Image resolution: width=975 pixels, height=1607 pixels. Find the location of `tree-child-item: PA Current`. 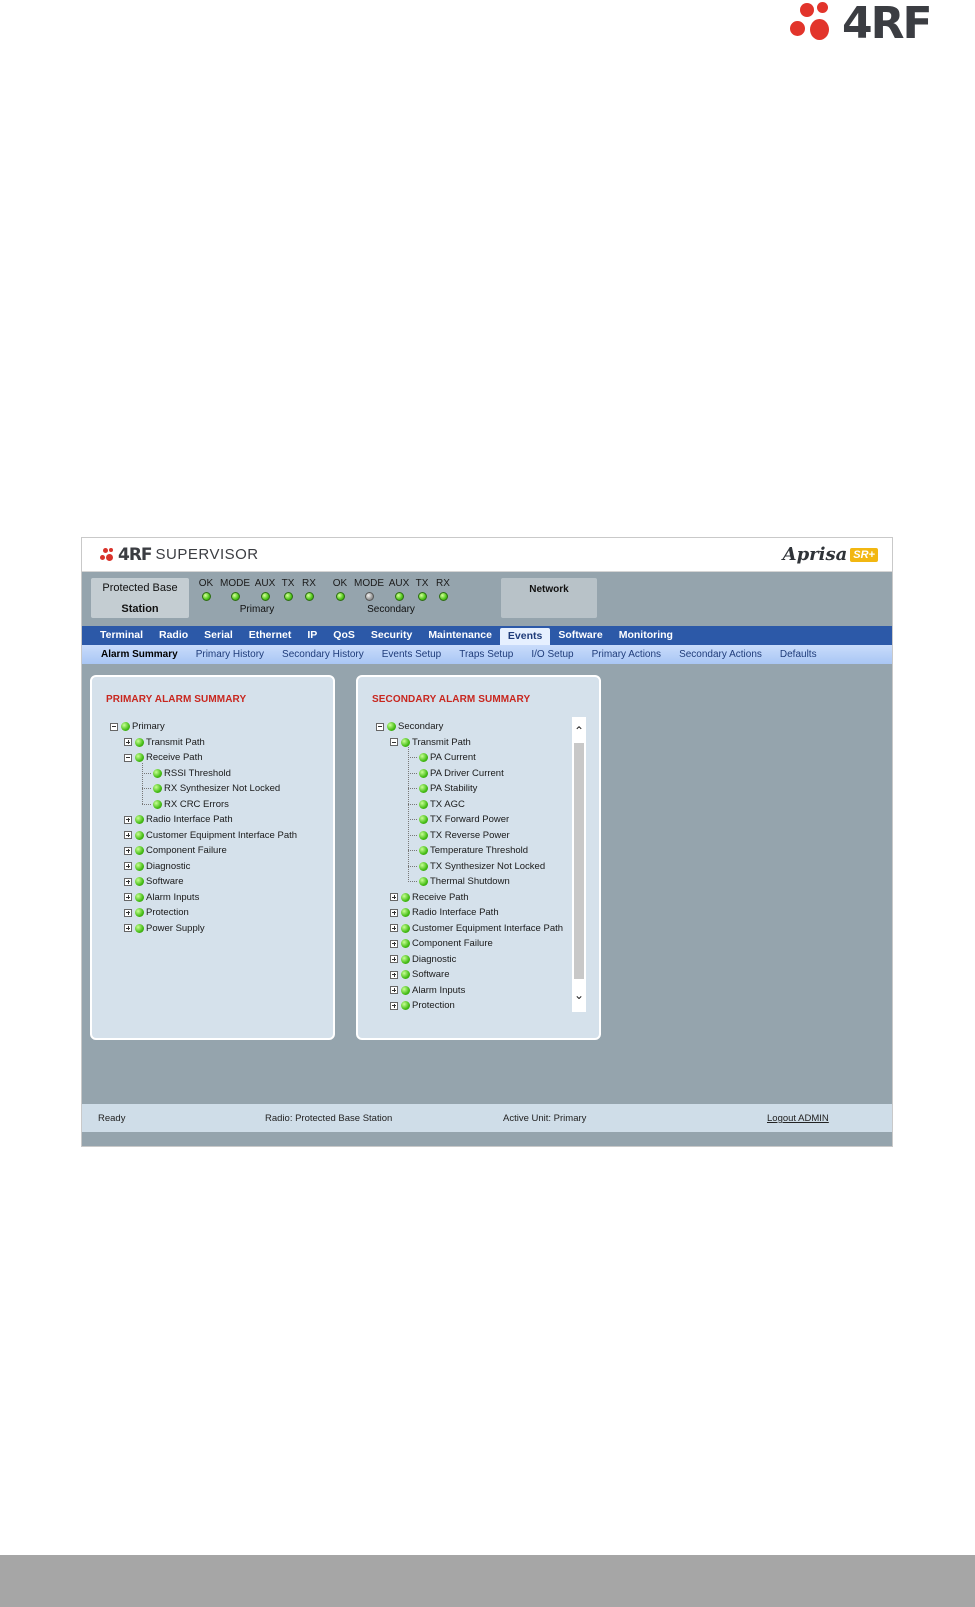

tree-child-item: PA Current is located at coordinates (469, 758).